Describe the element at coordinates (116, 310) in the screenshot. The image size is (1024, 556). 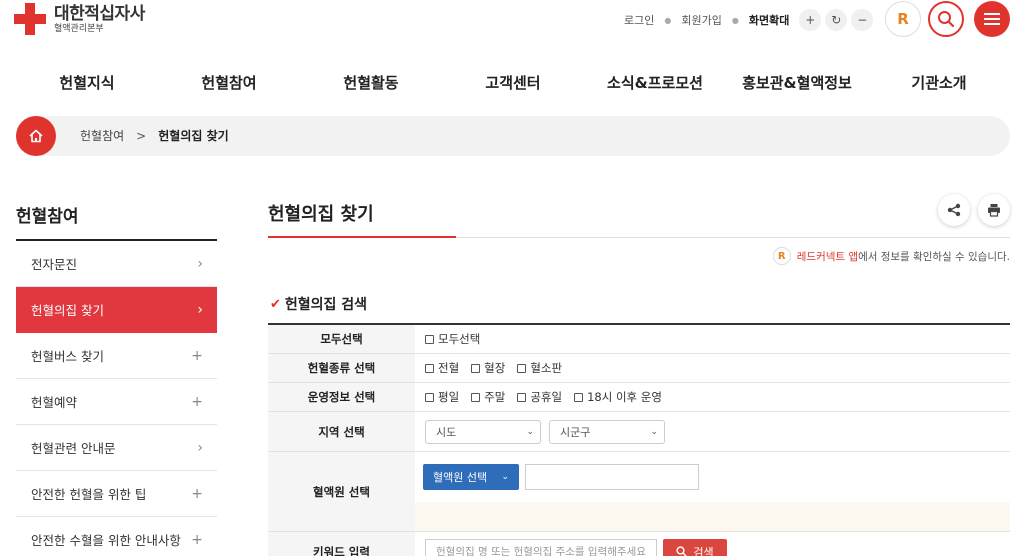
I see `sidebar-item-find-center: 헌혈의집 찾기 ›` at that location.